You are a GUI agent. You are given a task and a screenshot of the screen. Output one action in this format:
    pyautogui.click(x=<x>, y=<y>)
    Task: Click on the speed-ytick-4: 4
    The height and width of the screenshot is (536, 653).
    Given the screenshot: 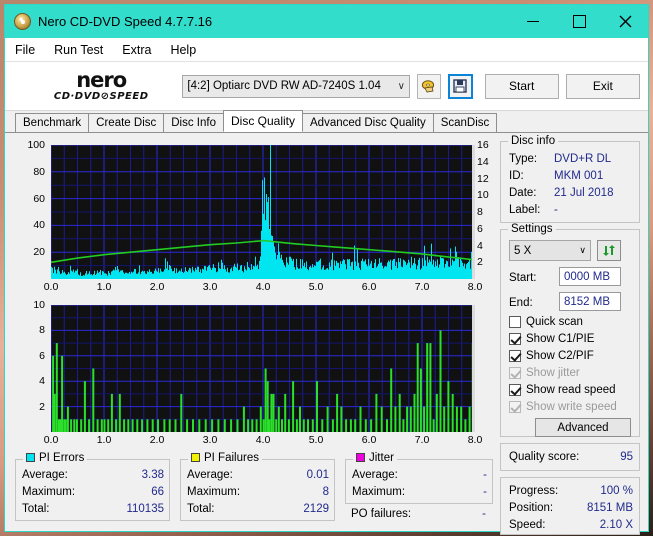 What is the action you would take?
    pyautogui.click(x=480, y=245)
    